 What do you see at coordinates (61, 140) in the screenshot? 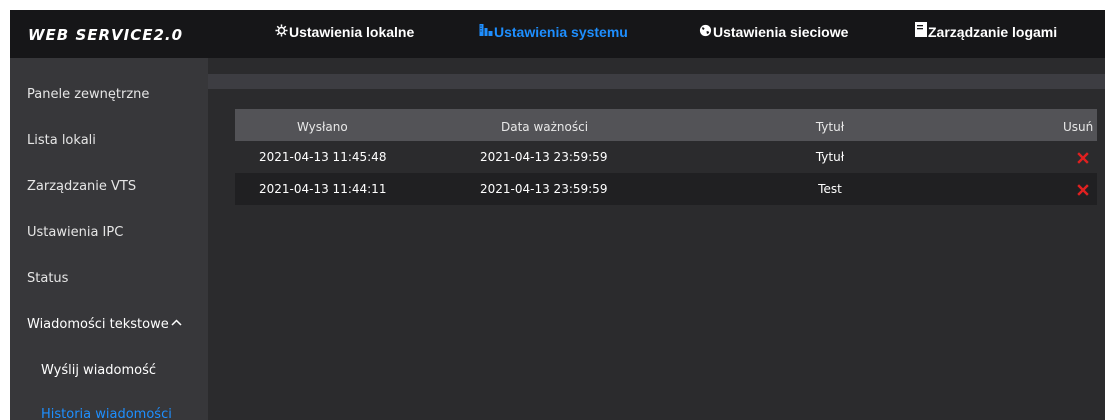
I see `sidebar-item-room-list: Lista lokali` at bounding box center [61, 140].